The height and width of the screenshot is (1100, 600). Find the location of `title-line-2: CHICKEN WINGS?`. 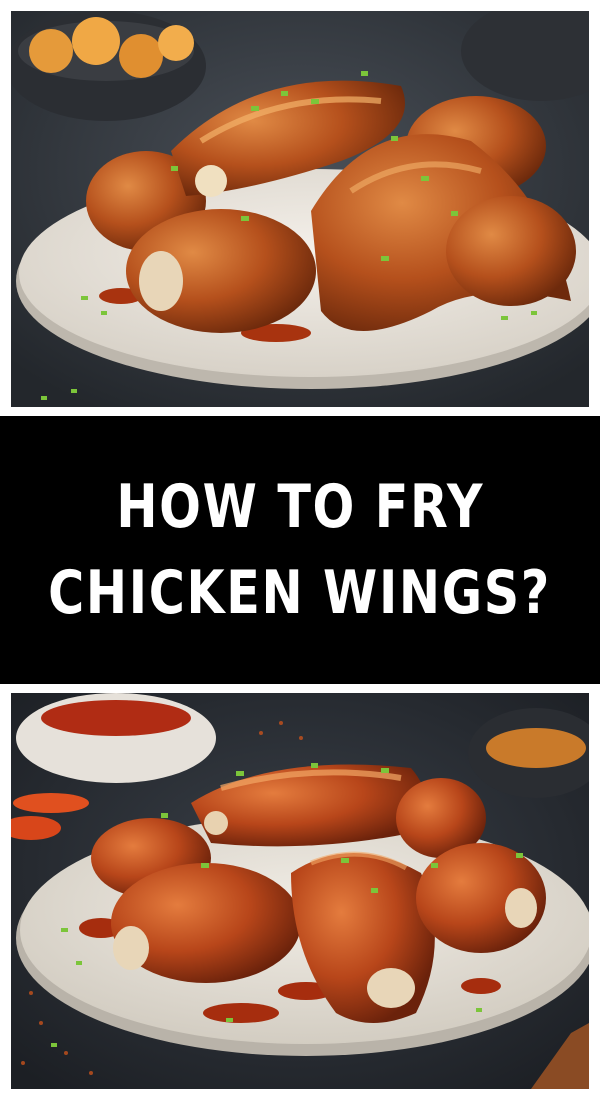

title-line-2: CHICKEN WINGS? is located at coordinates (300, 593).